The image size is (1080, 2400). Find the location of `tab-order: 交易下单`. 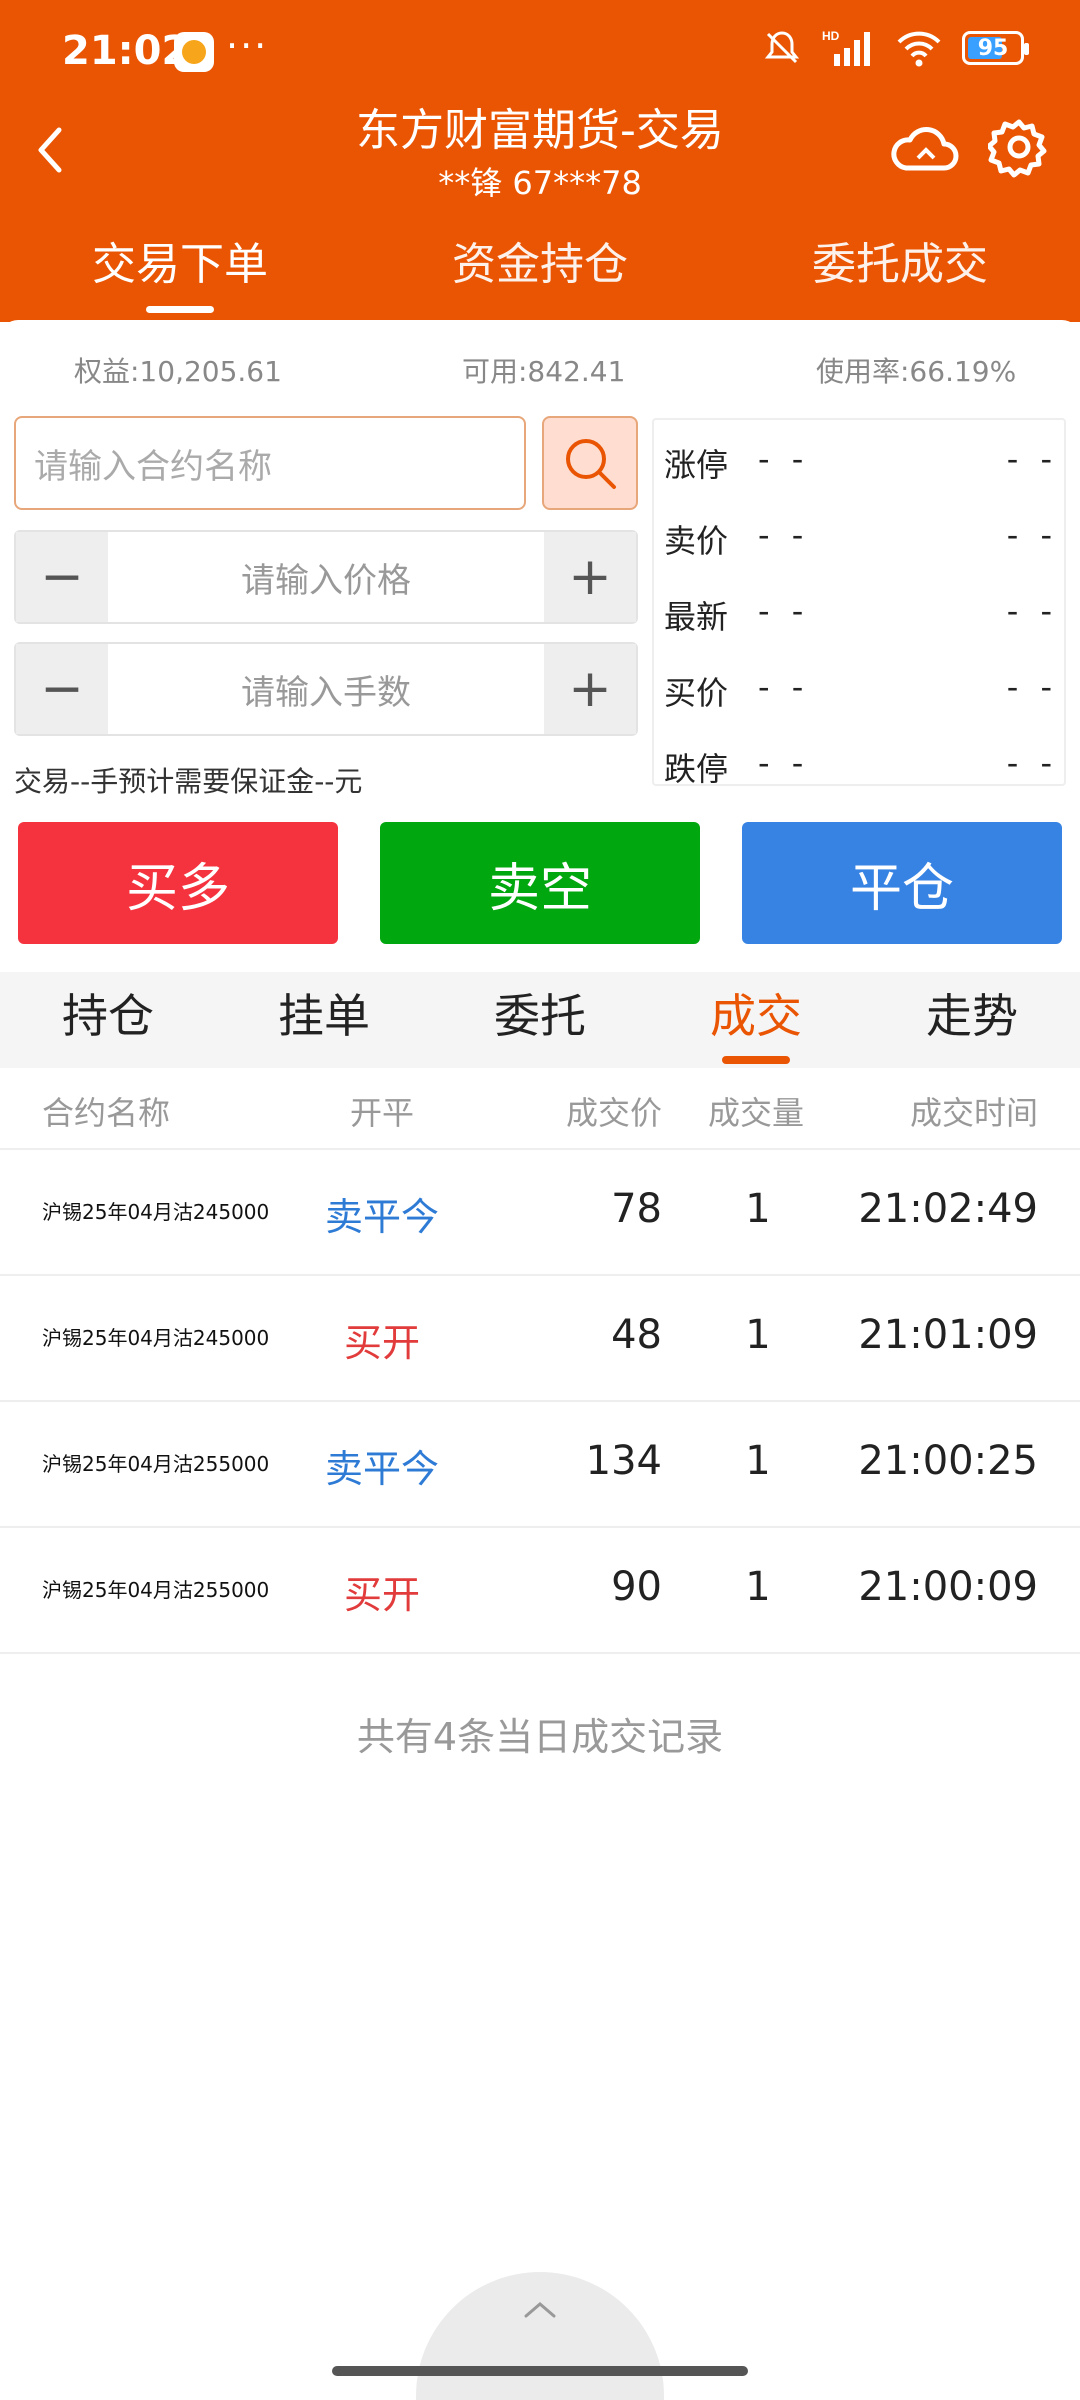

tab-order: 交易下单 is located at coordinates (180, 268).